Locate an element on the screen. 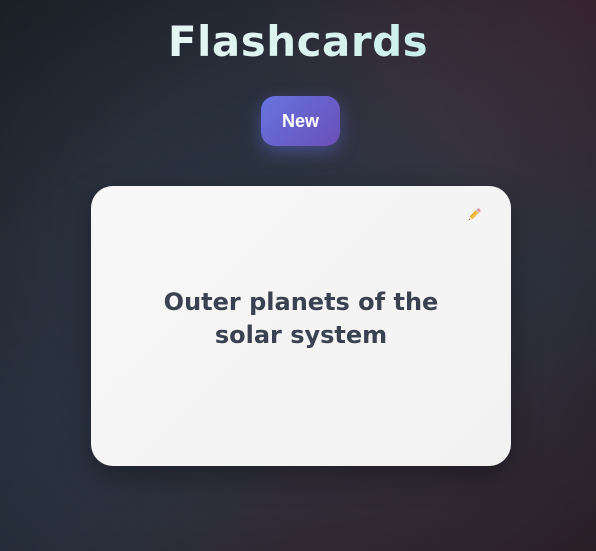 The height and width of the screenshot is (551, 596). card-front-text: Outer planets of the solar system is located at coordinates (301, 318).